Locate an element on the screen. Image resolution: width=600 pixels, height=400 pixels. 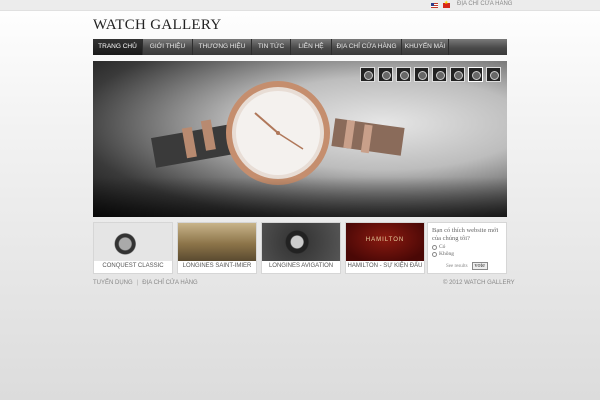
hamilton-logo: HAMILTON is located at coordinates (385, 240).